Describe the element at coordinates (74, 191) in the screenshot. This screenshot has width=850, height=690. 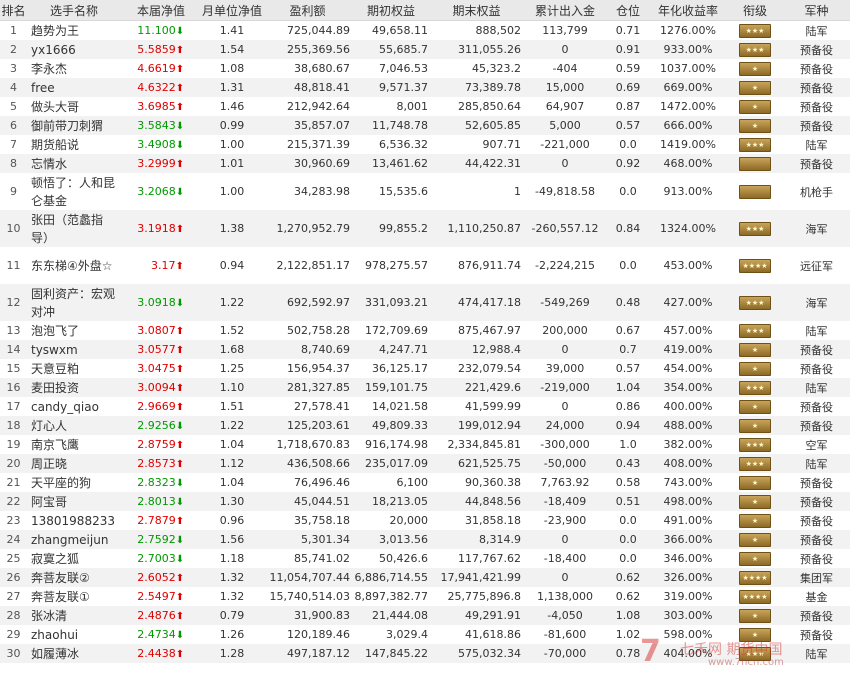
I see `player-name-link: 顿悟了：人和昆仑基金` at that location.